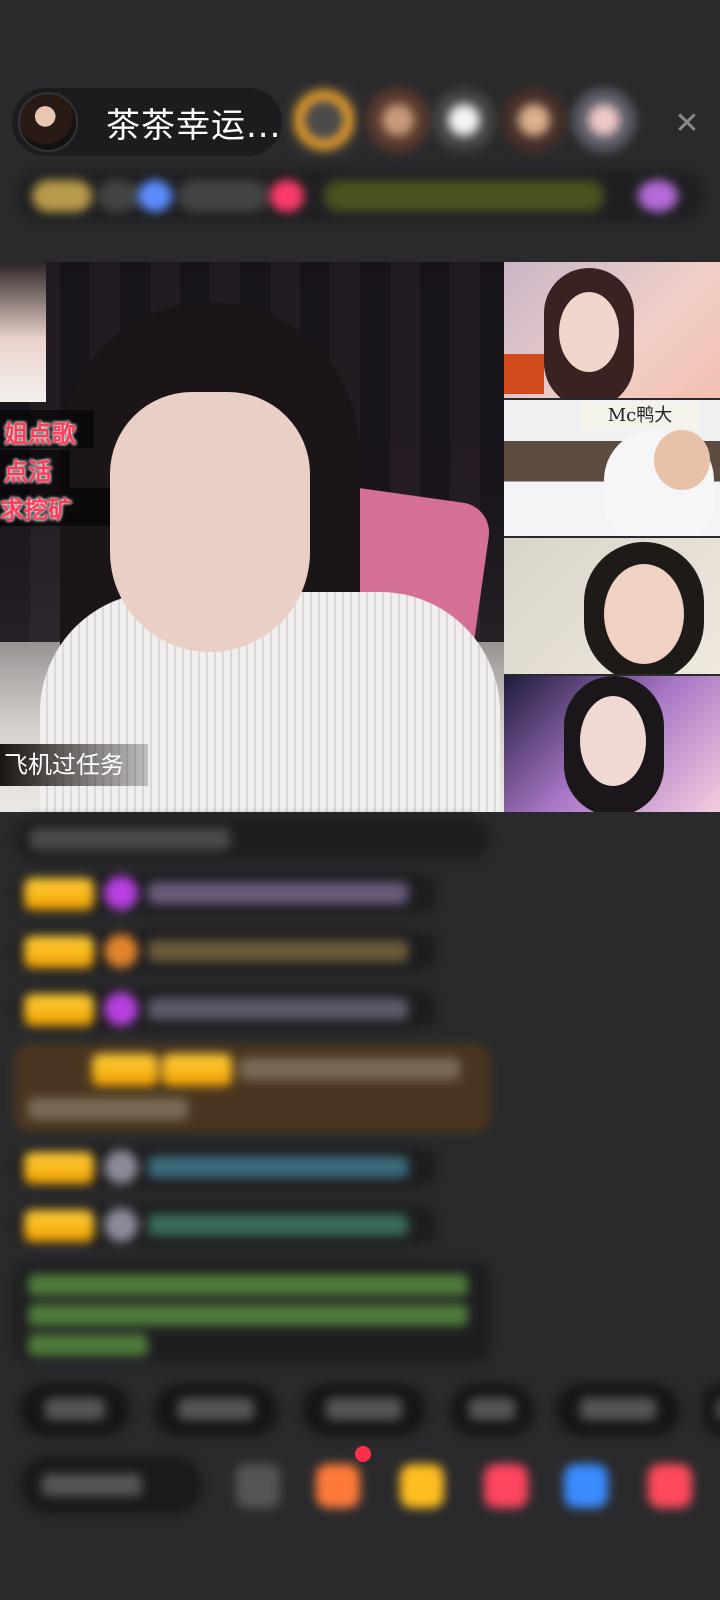  What do you see at coordinates (40, 434) in the screenshot?
I see `overlay-text: 姐点歌` at bounding box center [40, 434].